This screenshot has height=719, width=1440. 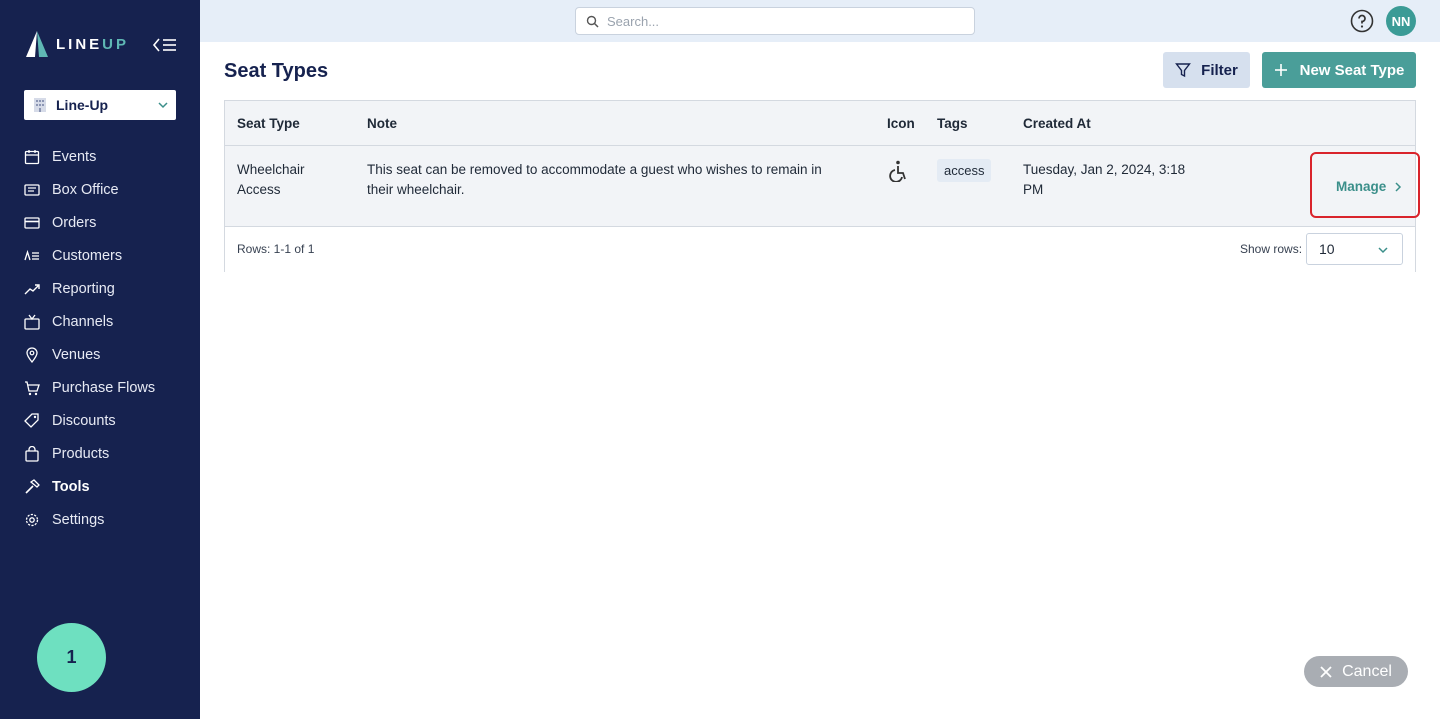 I want to click on sidebar-item-label: Reporting, so click(x=83, y=288).